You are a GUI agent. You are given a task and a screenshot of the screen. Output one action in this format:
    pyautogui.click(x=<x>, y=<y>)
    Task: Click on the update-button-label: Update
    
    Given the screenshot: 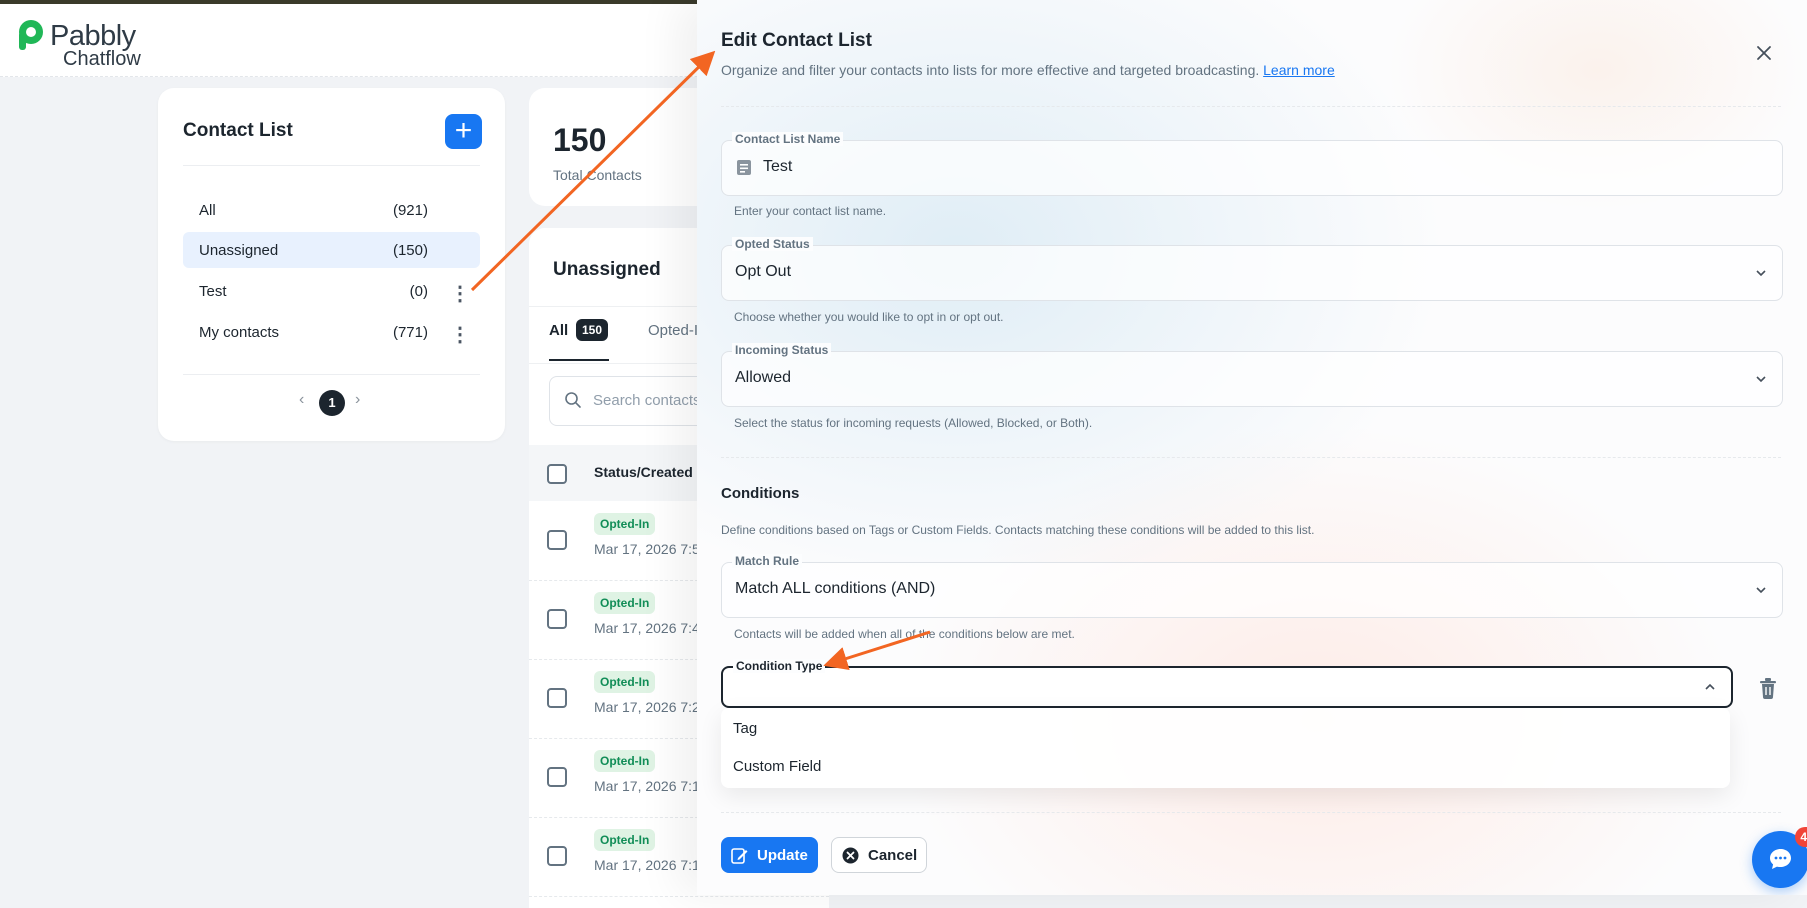 What is the action you would take?
    pyautogui.click(x=782, y=855)
    